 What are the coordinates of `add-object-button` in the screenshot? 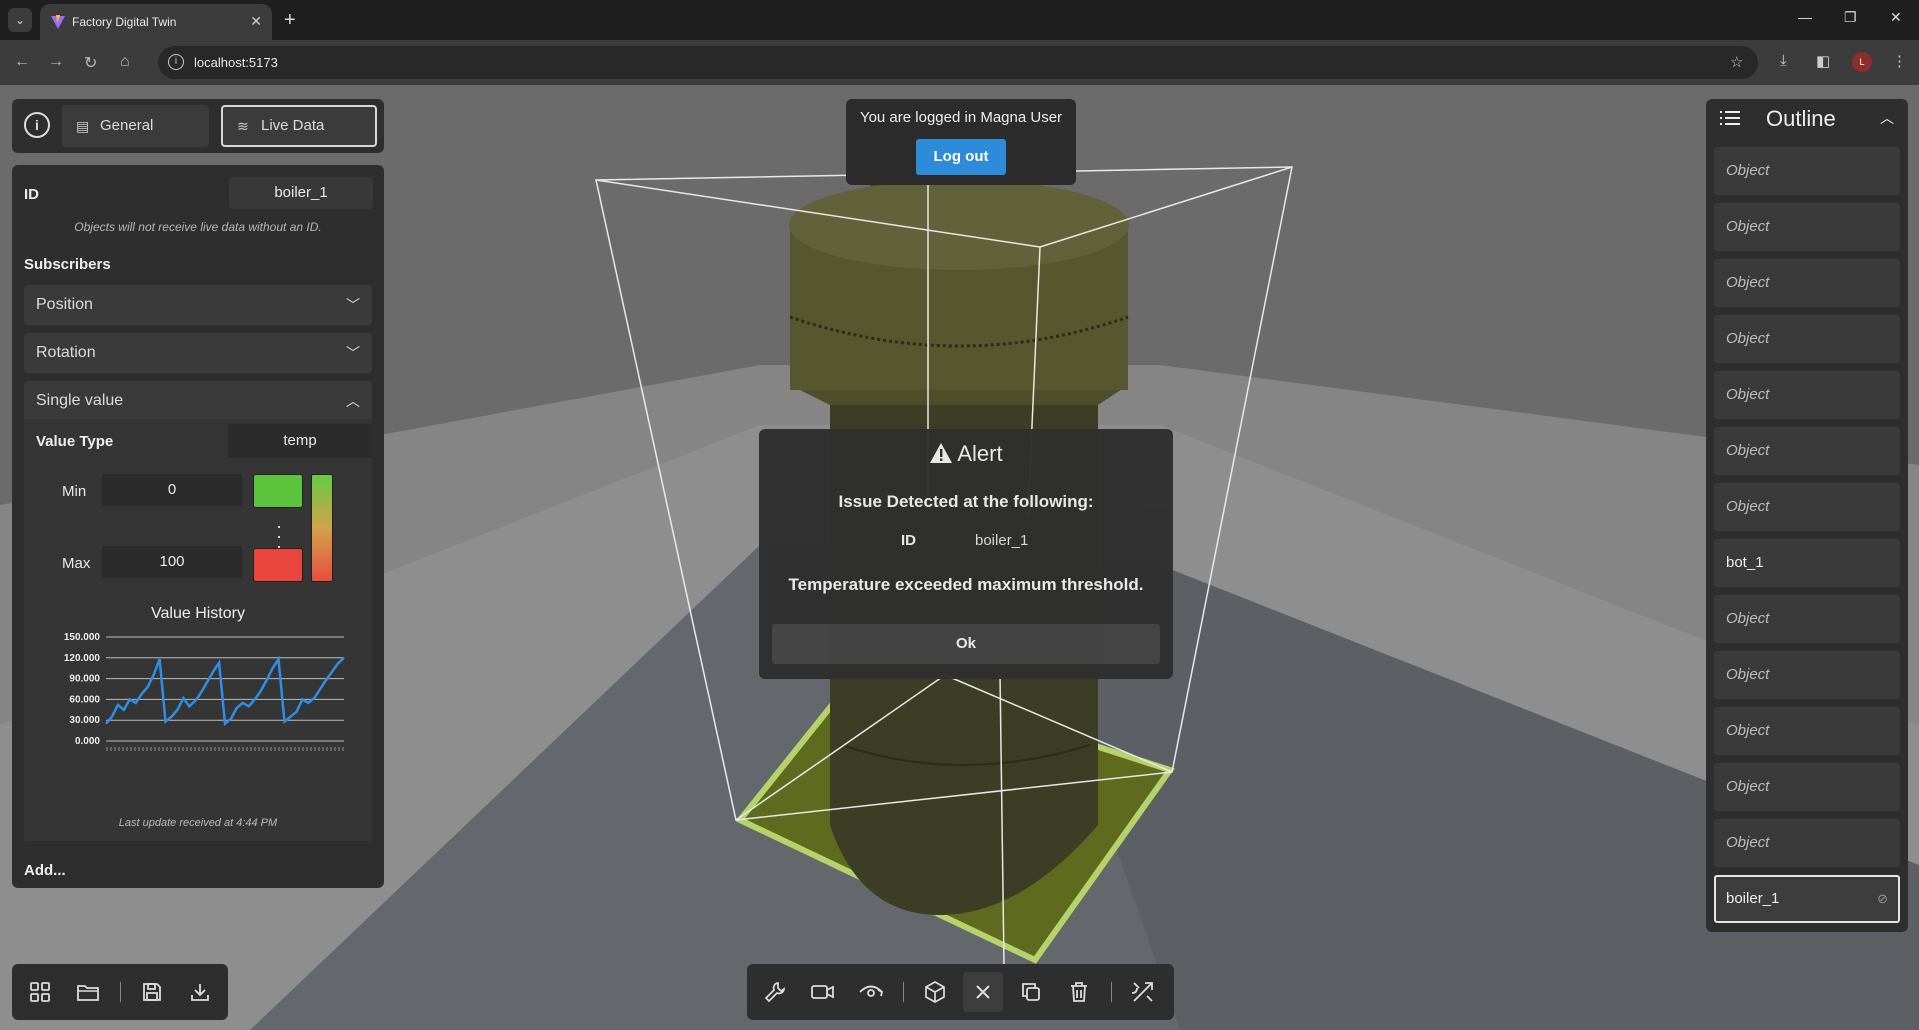 It's located at (935, 992).